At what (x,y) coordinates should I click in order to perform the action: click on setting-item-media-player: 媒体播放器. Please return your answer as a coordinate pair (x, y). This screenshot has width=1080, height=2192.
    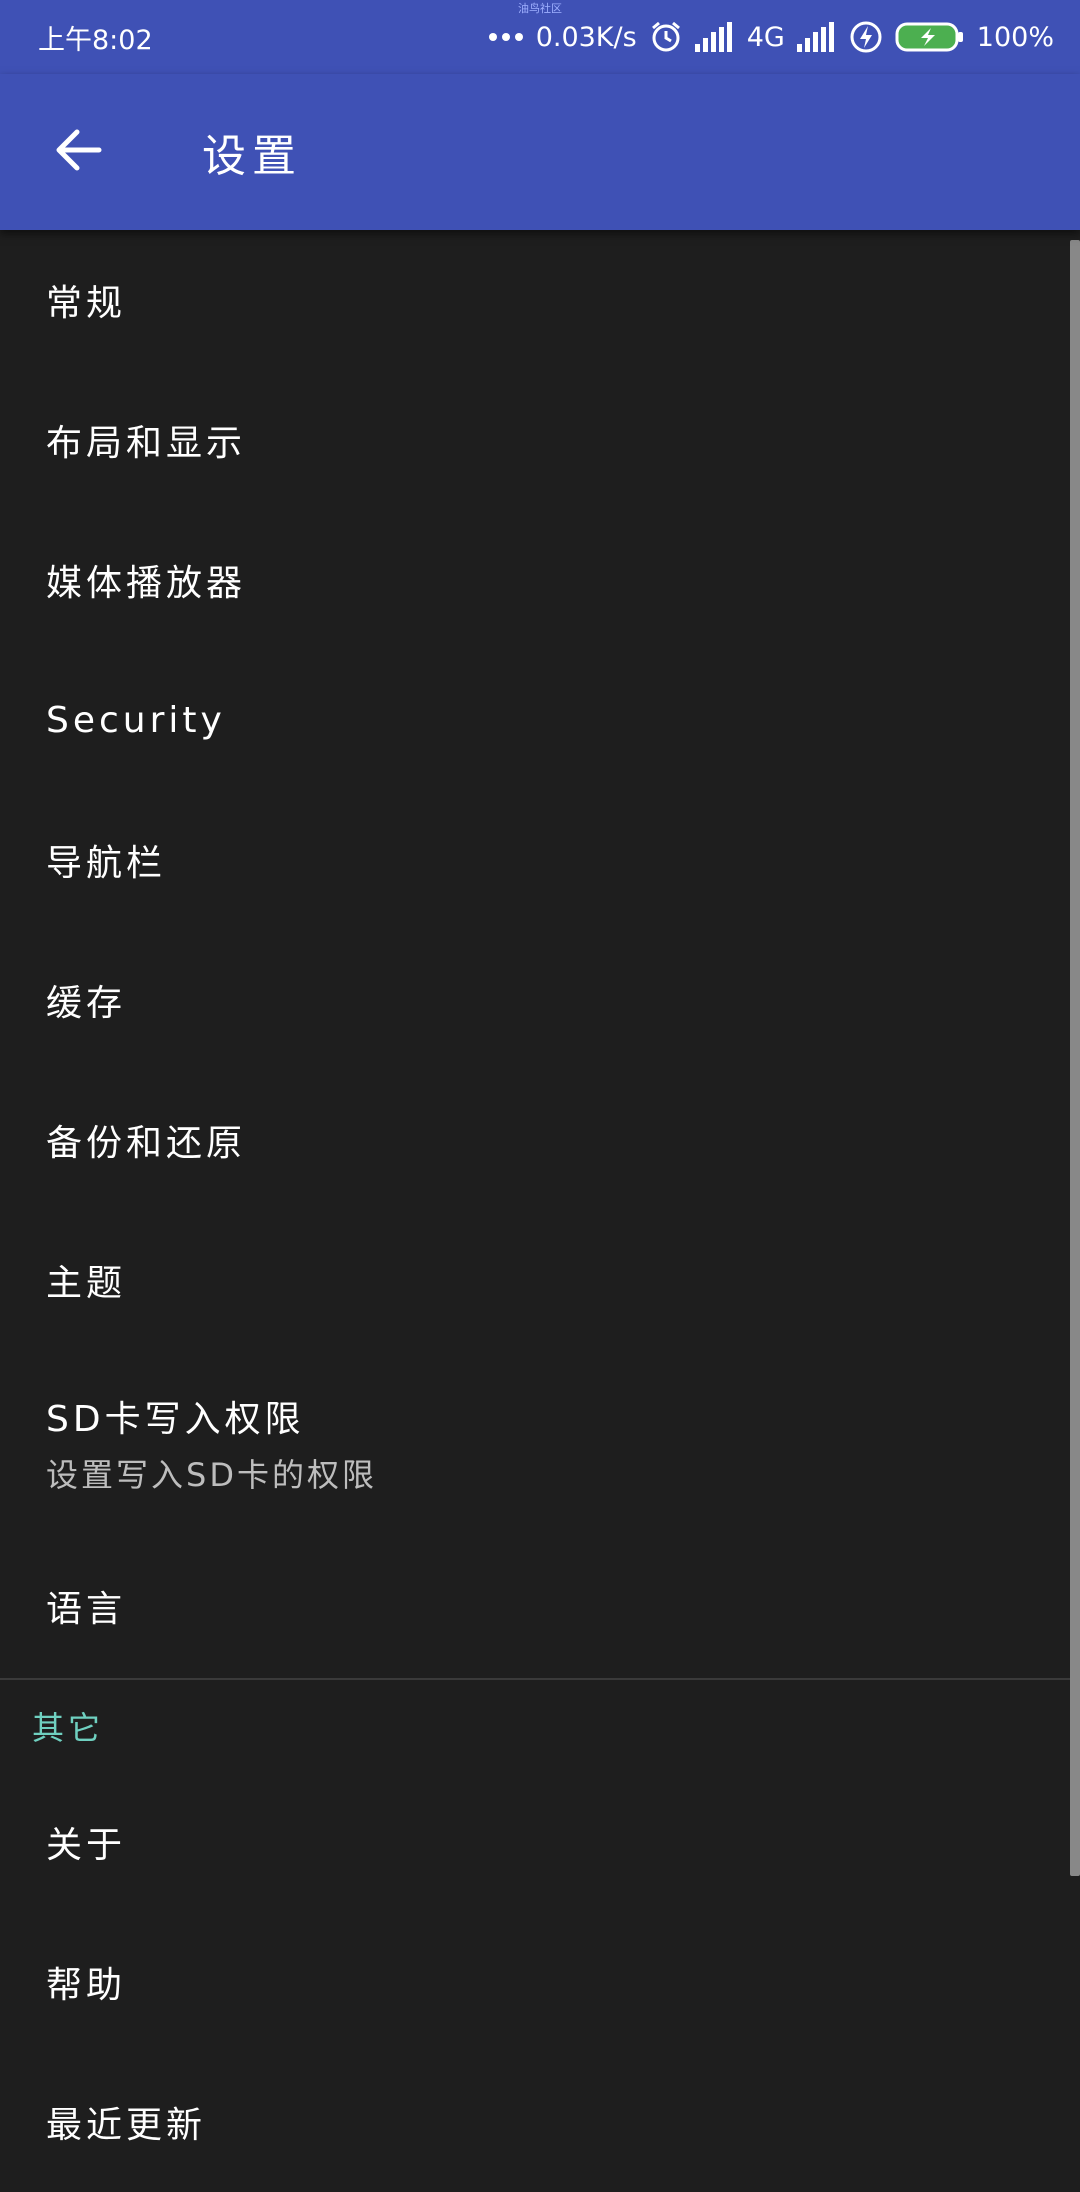
    Looking at the image, I should click on (540, 580).